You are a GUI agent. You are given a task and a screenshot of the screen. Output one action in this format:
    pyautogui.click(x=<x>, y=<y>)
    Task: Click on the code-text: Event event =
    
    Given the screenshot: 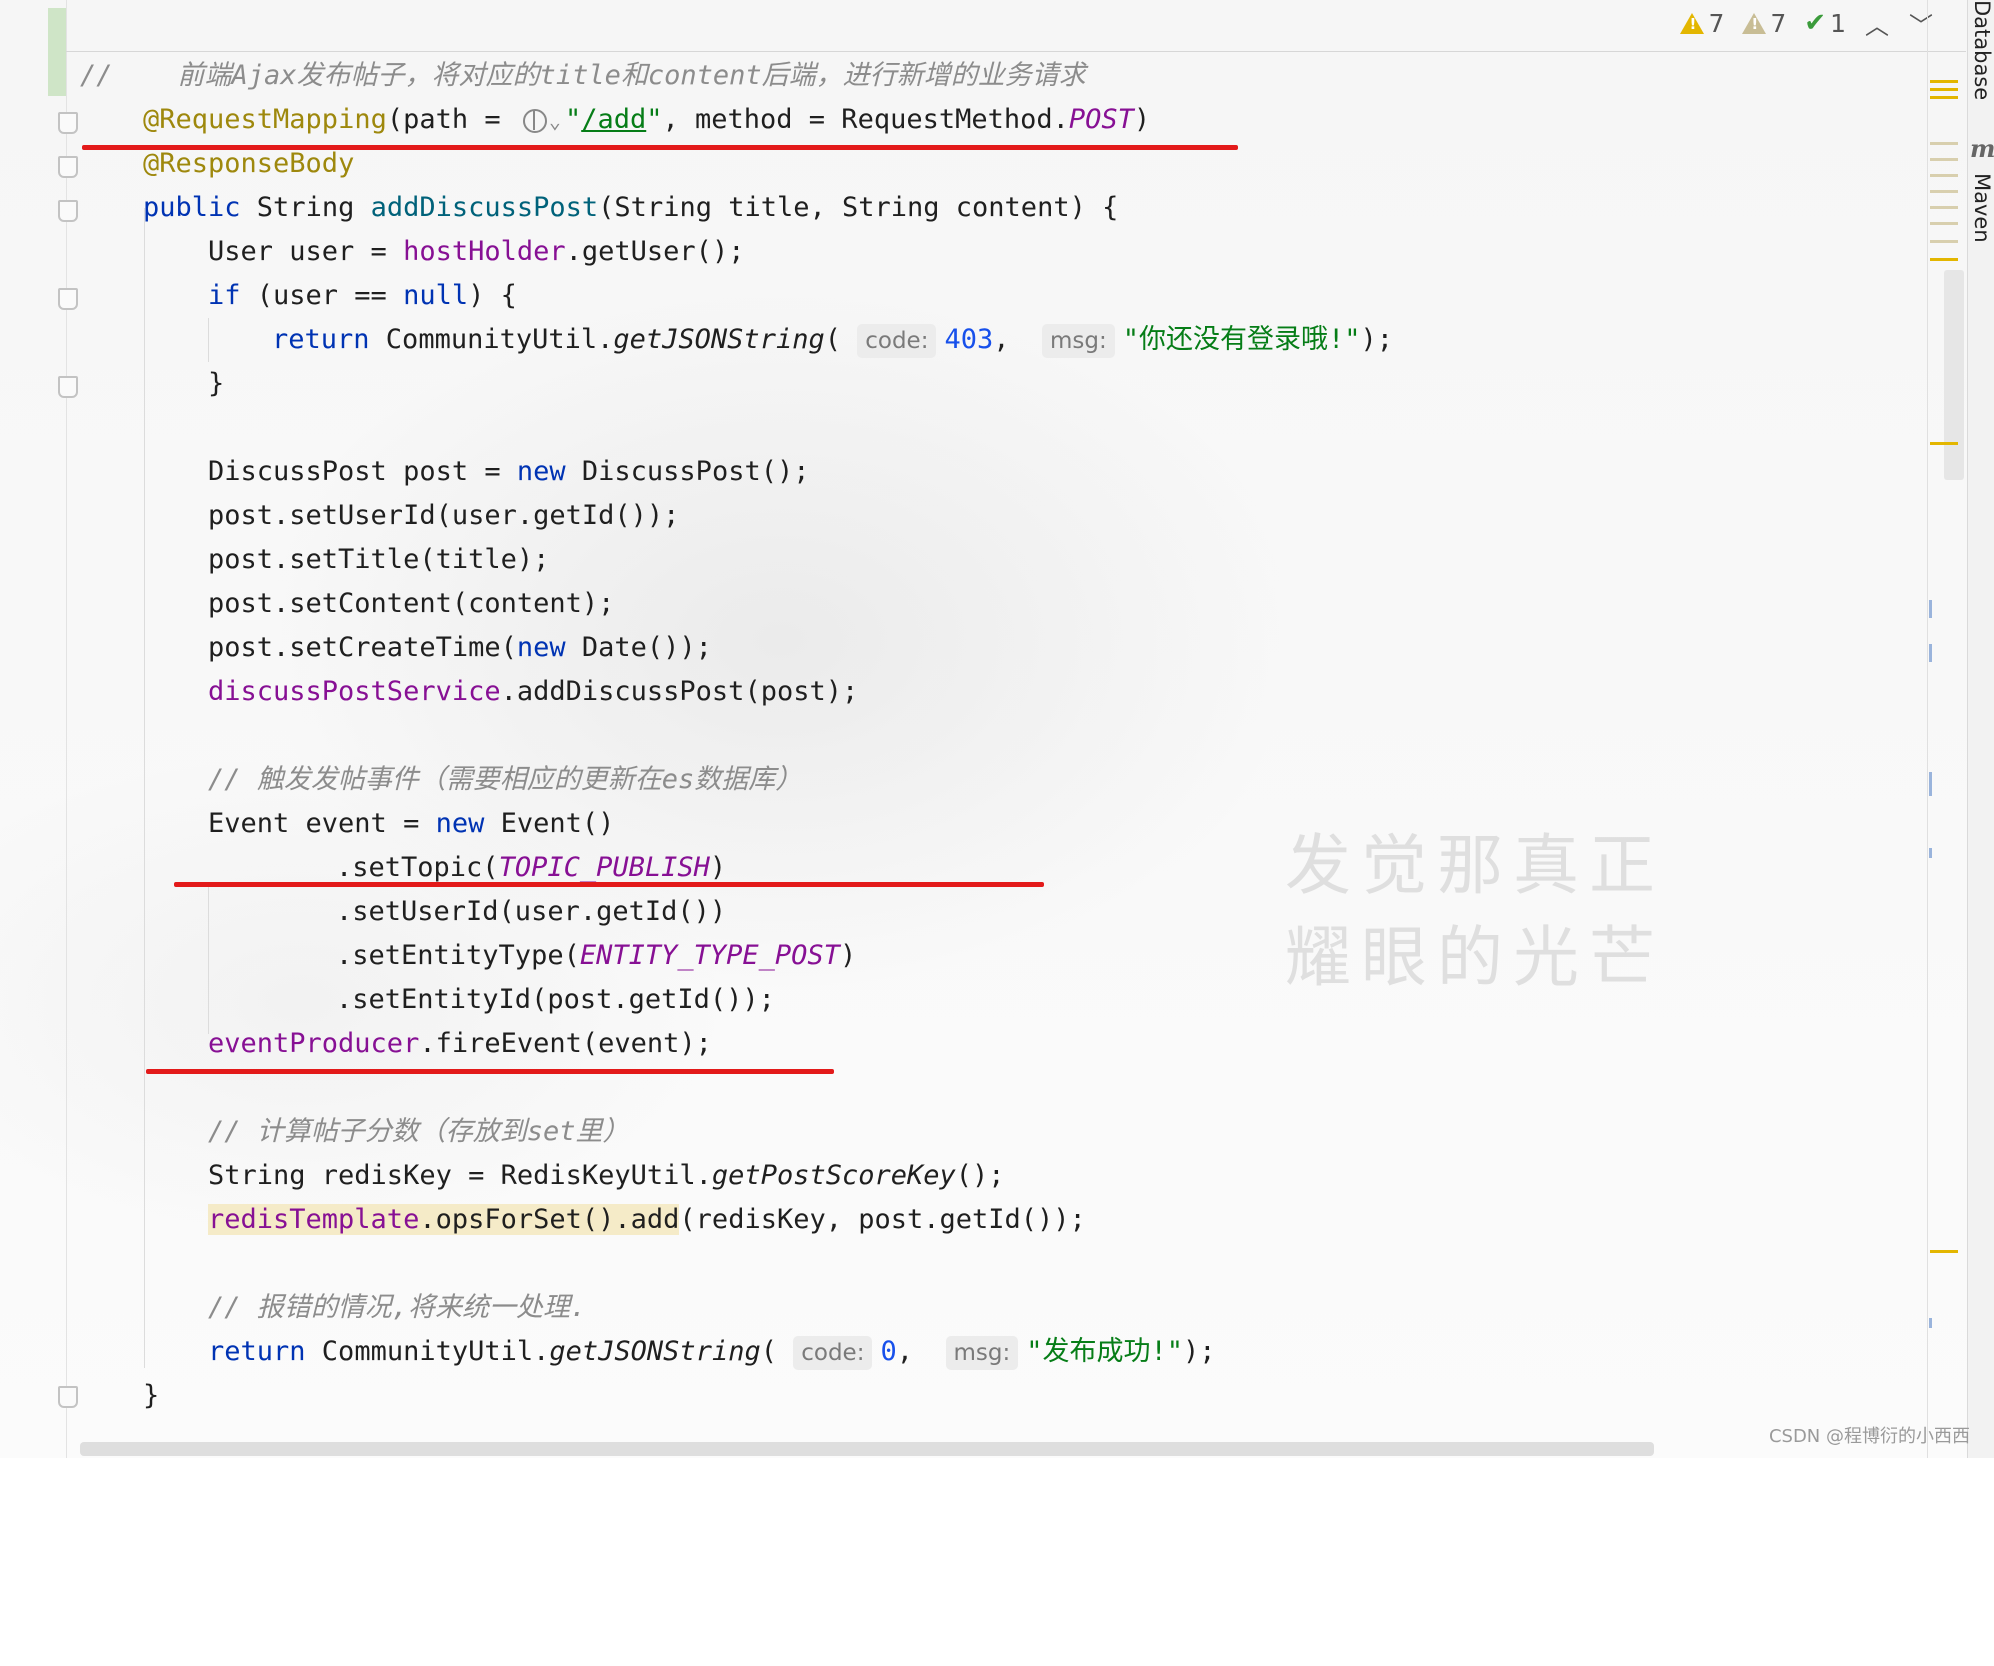 What is the action you would take?
    pyautogui.click(x=322, y=823)
    